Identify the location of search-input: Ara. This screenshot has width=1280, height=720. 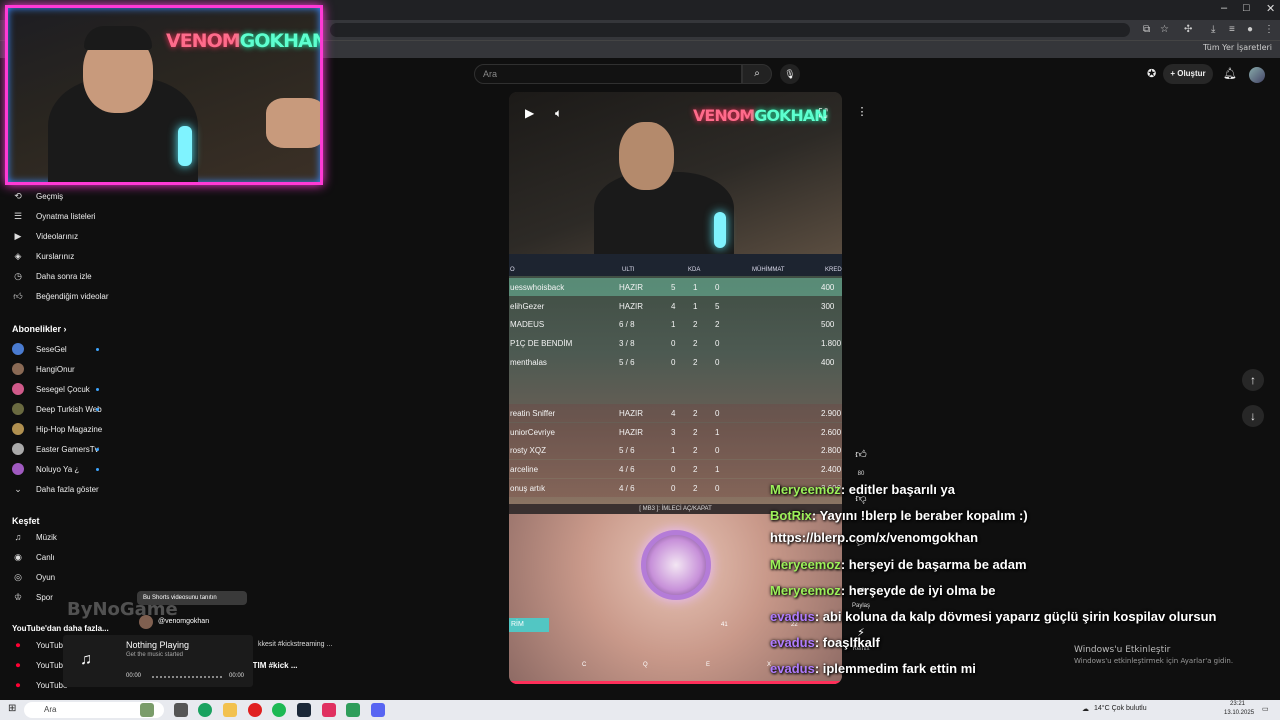
(608, 74).